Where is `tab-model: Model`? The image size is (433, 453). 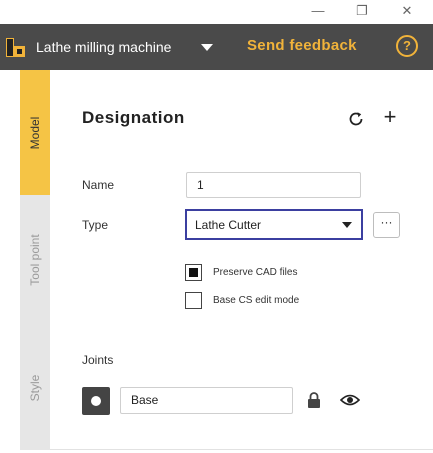
tab-model: Model is located at coordinates (35, 132).